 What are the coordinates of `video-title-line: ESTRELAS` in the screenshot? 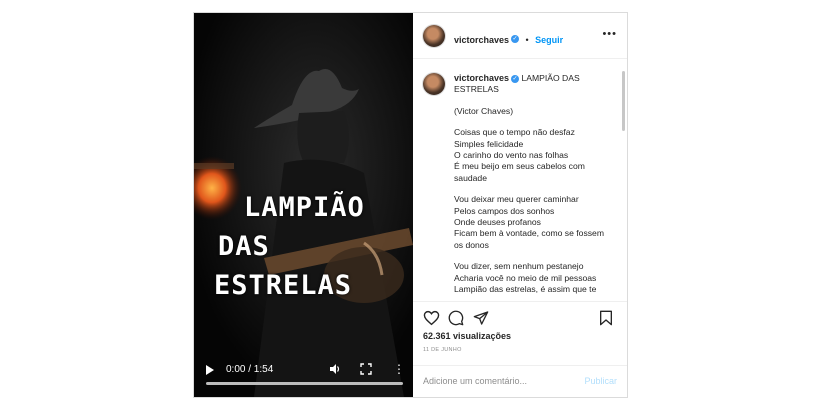 It's located at (283, 285).